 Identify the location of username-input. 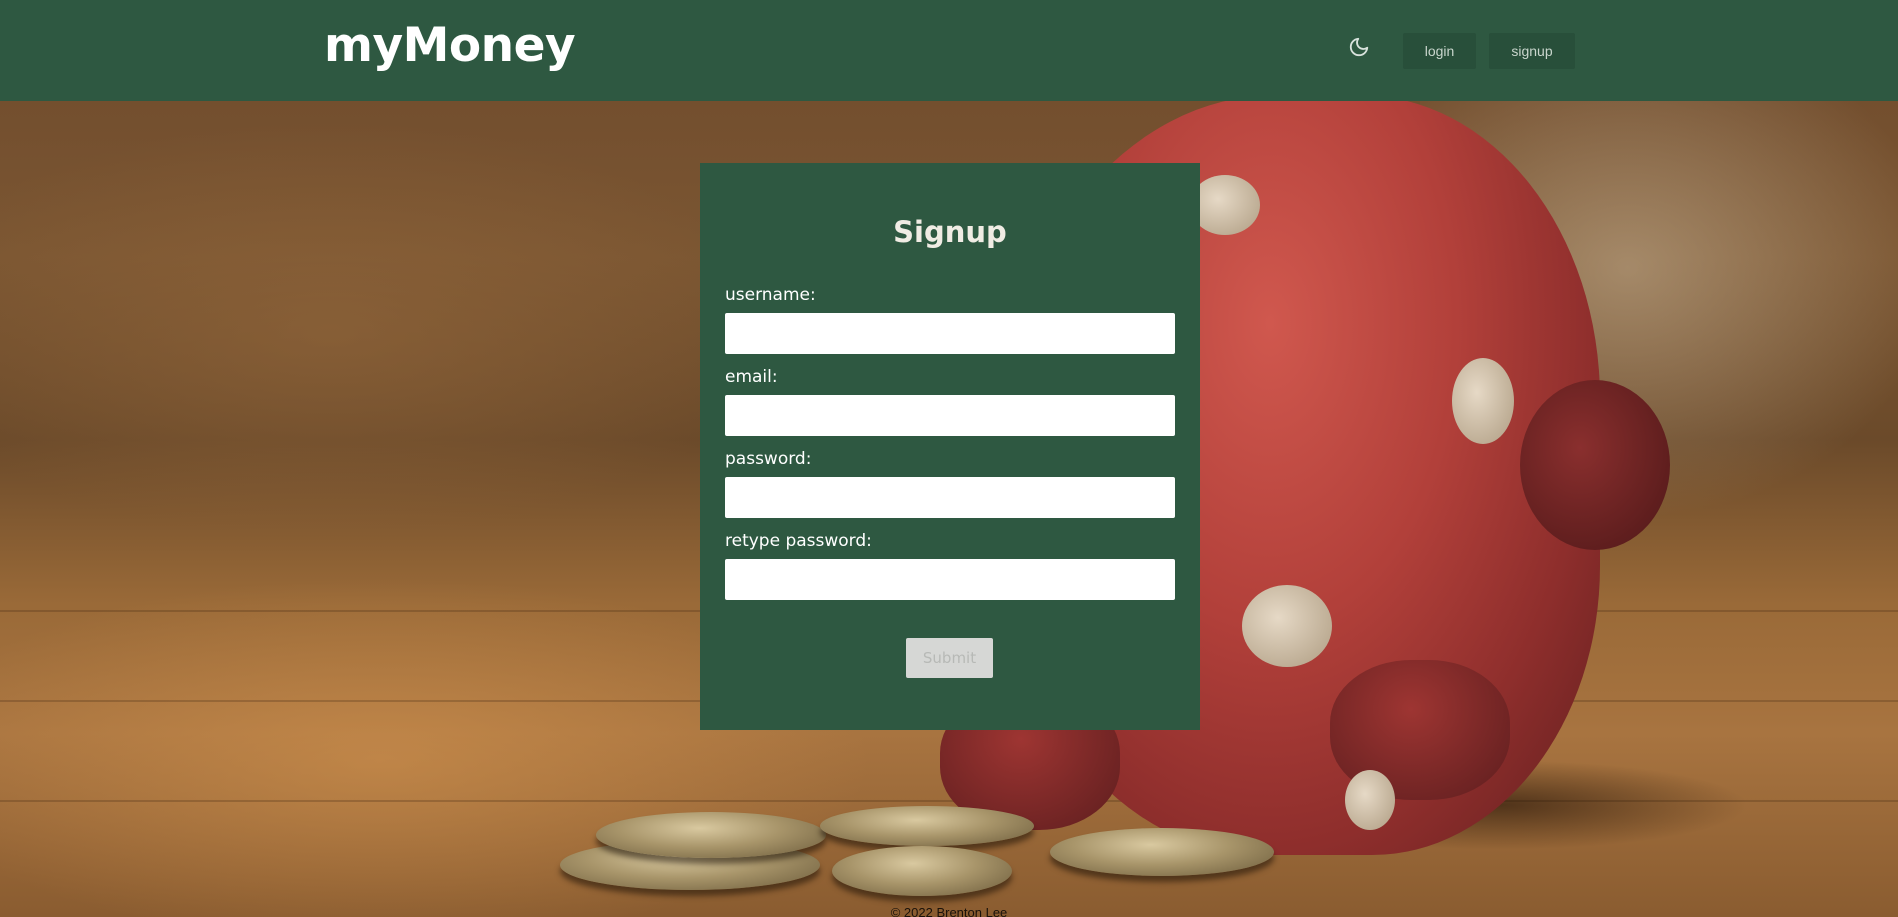
(950, 333).